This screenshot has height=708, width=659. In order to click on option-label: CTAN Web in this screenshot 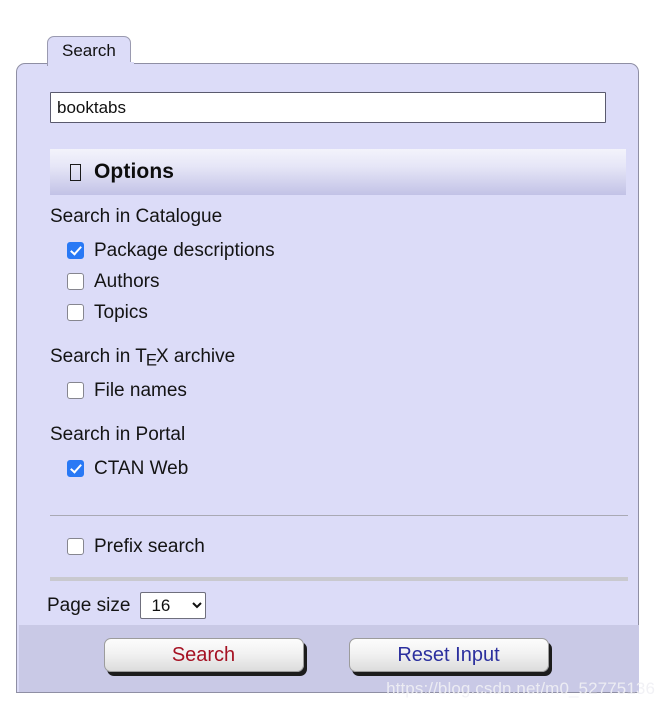, I will do `click(141, 468)`.